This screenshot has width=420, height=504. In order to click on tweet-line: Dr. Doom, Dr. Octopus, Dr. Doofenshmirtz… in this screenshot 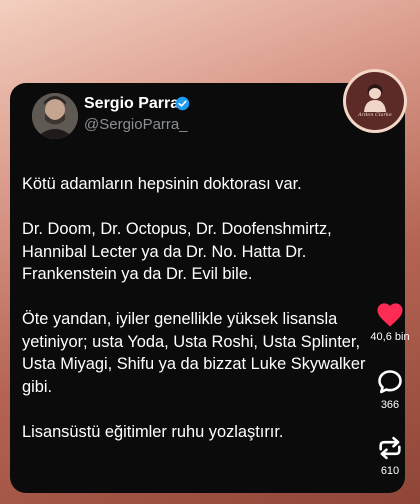, I will do `click(177, 229)`.